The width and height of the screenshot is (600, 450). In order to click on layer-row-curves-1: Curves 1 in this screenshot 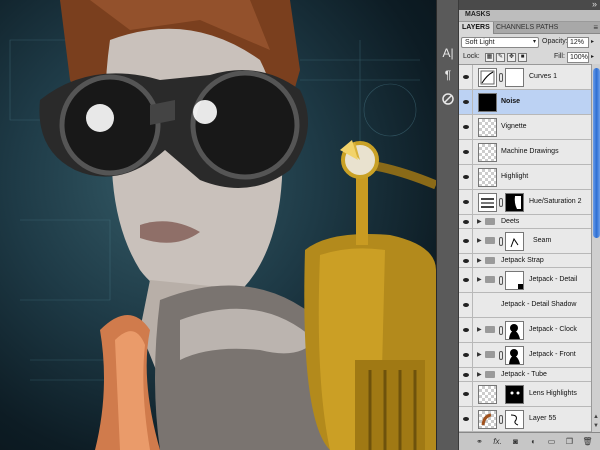, I will do `click(525, 77)`.